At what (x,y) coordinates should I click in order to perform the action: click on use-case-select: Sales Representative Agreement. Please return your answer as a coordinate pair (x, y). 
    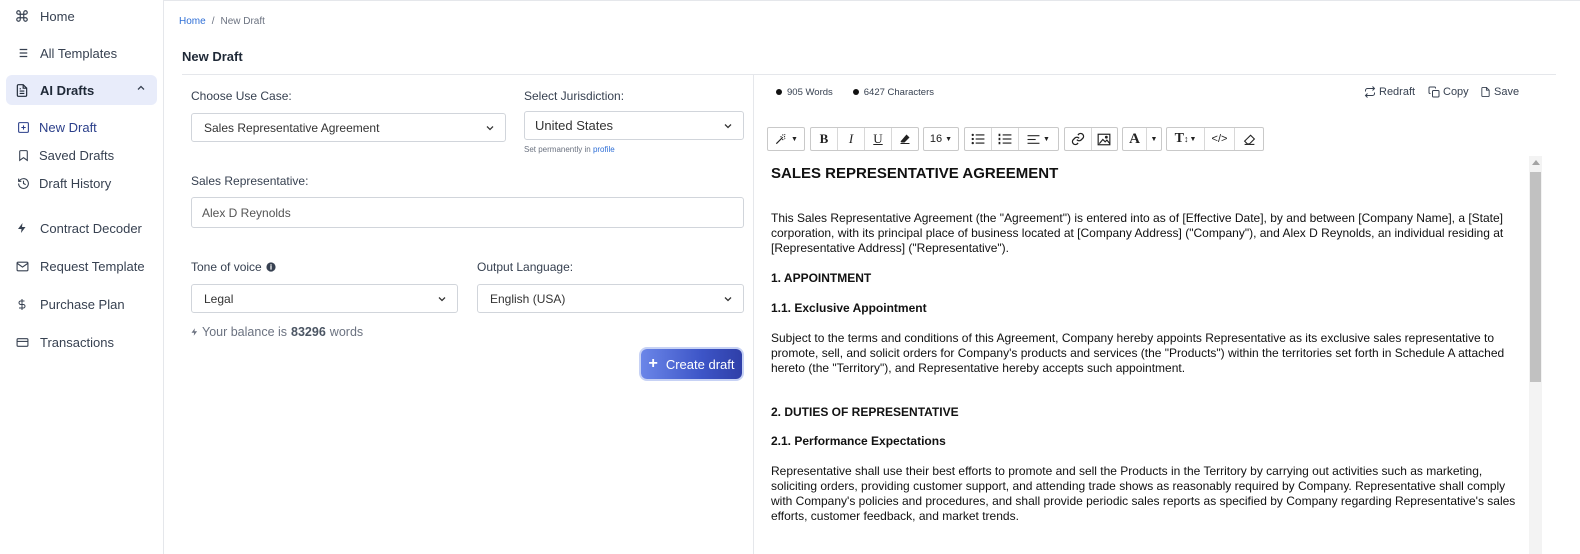
    Looking at the image, I should click on (348, 127).